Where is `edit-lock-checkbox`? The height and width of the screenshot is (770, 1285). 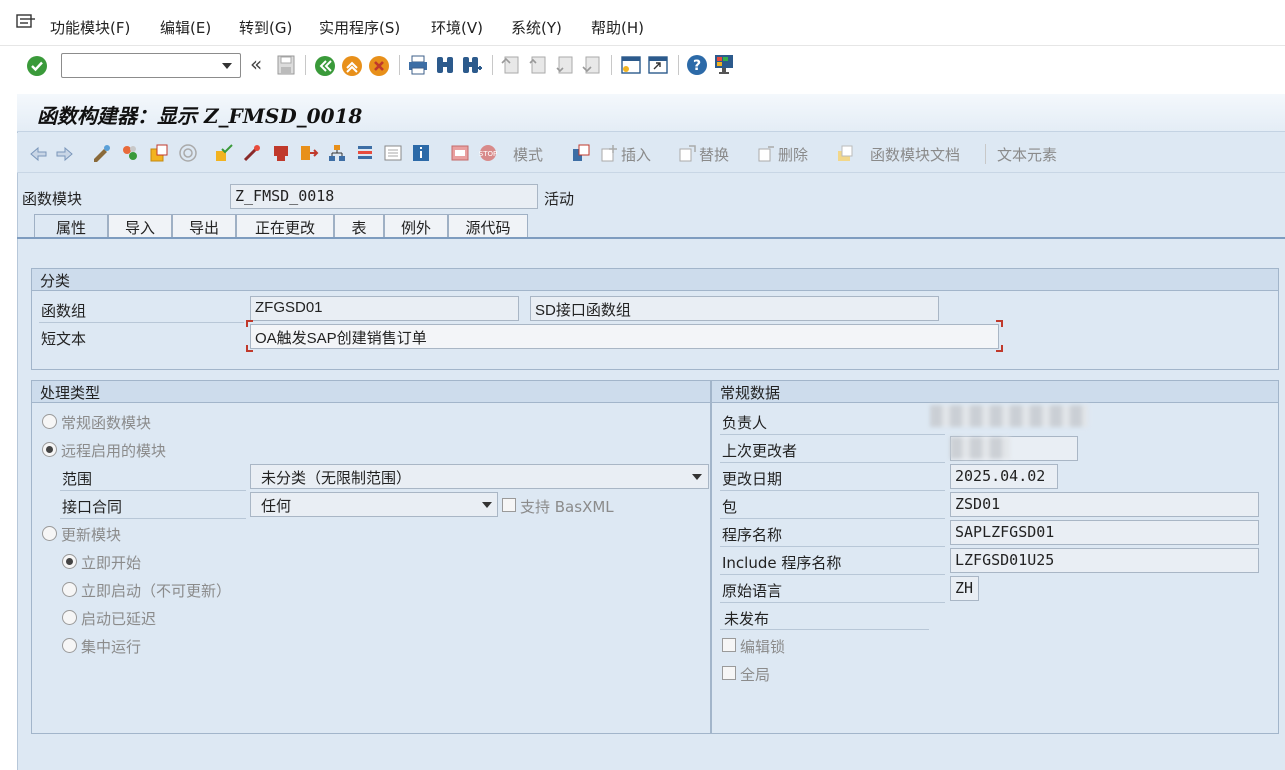
edit-lock-checkbox is located at coordinates (729, 645).